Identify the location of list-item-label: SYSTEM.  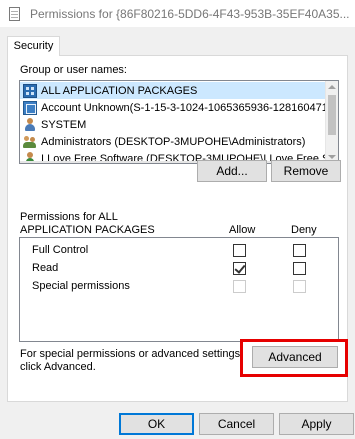
(64, 124).